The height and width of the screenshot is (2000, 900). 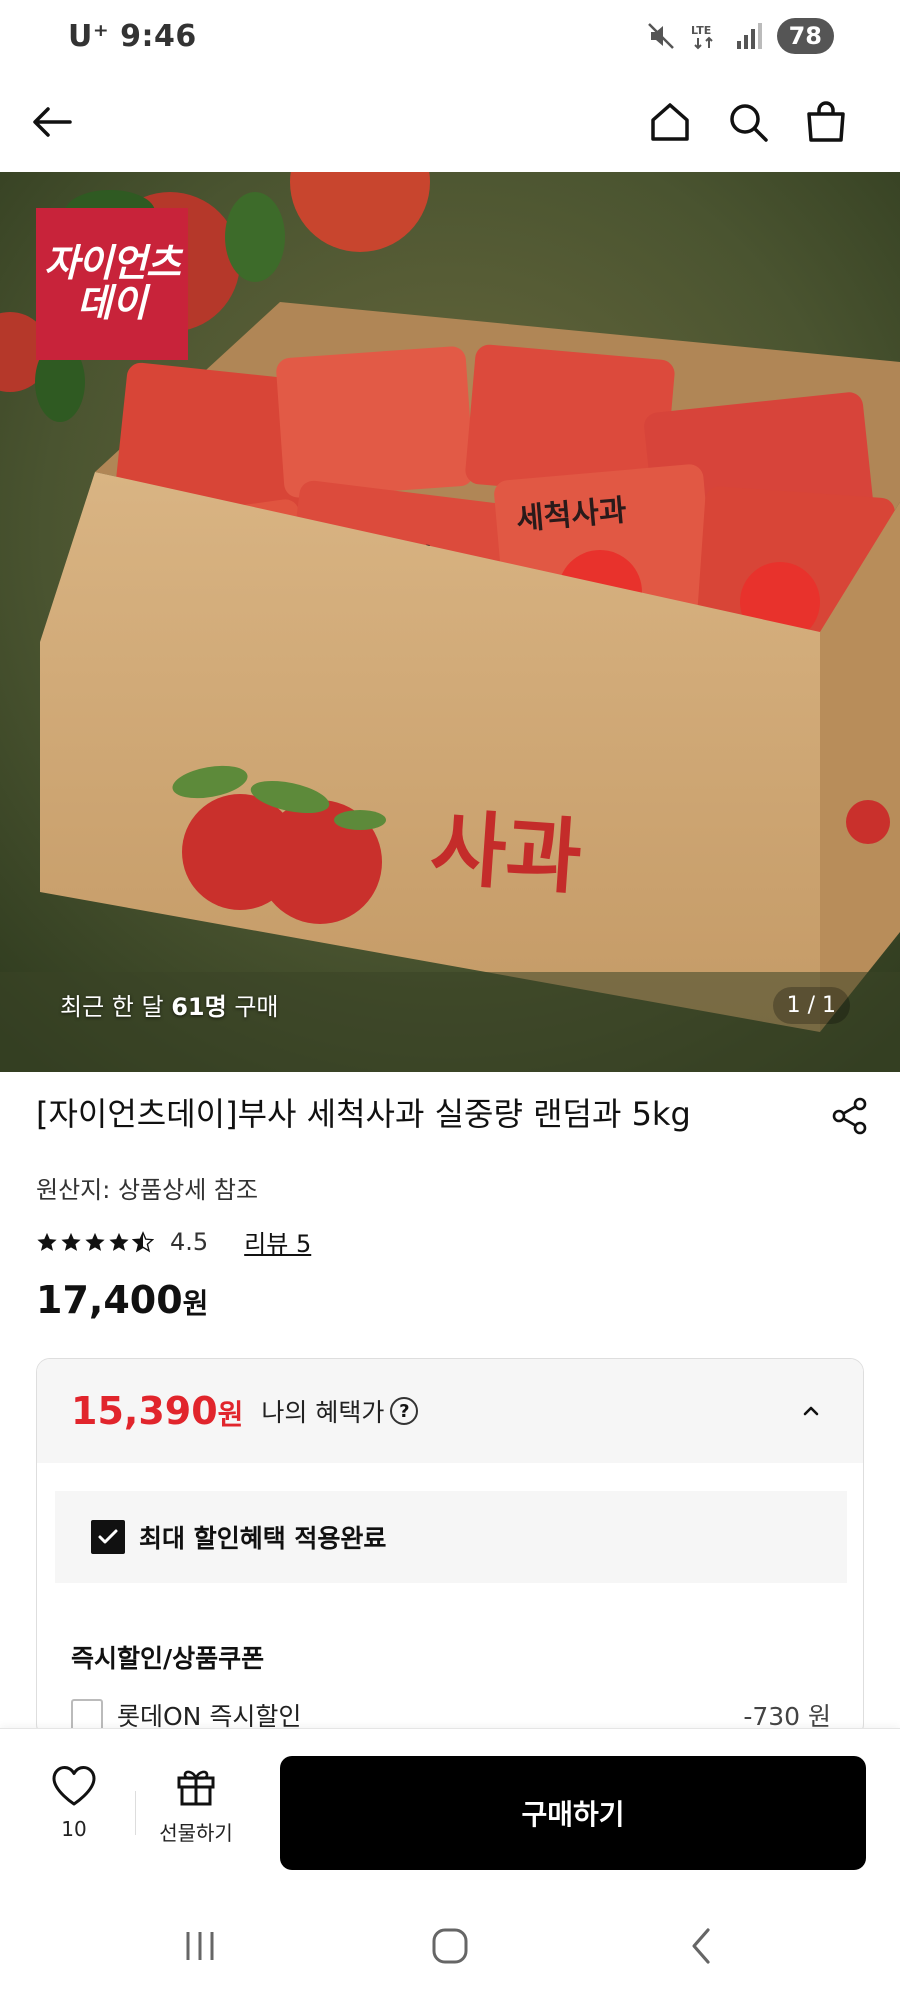 I want to click on battery-icon: 78, so click(x=805, y=36).